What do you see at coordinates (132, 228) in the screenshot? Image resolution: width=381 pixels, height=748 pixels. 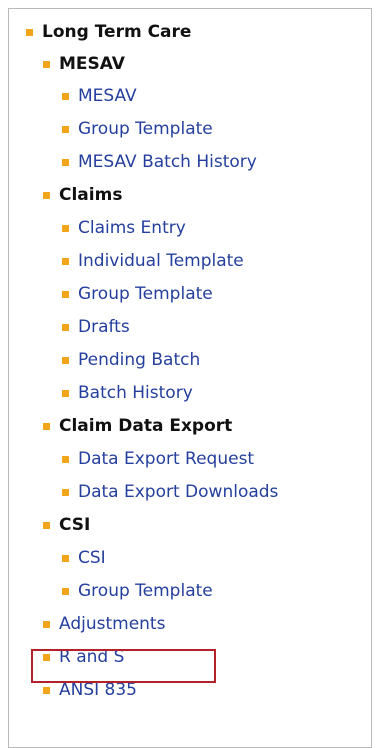 I see `nav-link-label: Claims Entry` at bounding box center [132, 228].